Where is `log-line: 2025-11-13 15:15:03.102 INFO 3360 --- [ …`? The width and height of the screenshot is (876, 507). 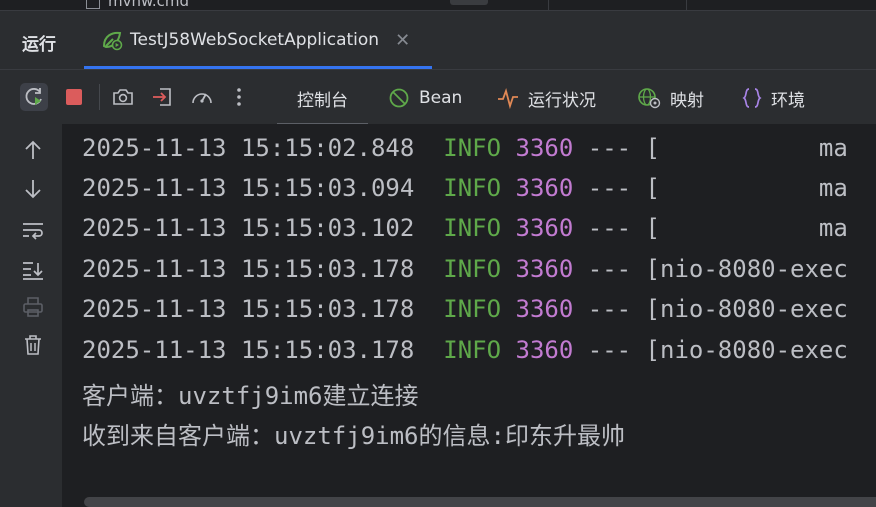
log-line: 2025-11-13 15:15:03.102 INFO 3360 --- [ … is located at coordinates (465, 228).